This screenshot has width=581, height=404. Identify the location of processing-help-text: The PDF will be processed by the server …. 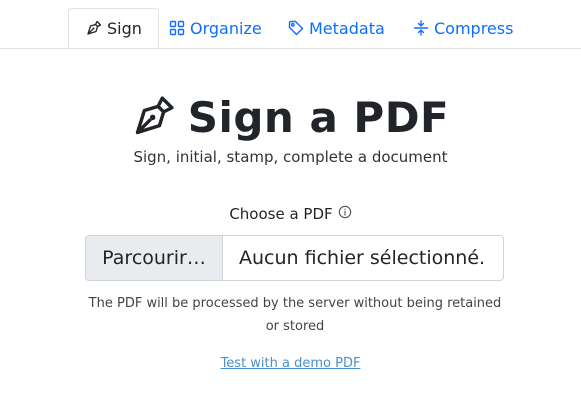
(295, 315).